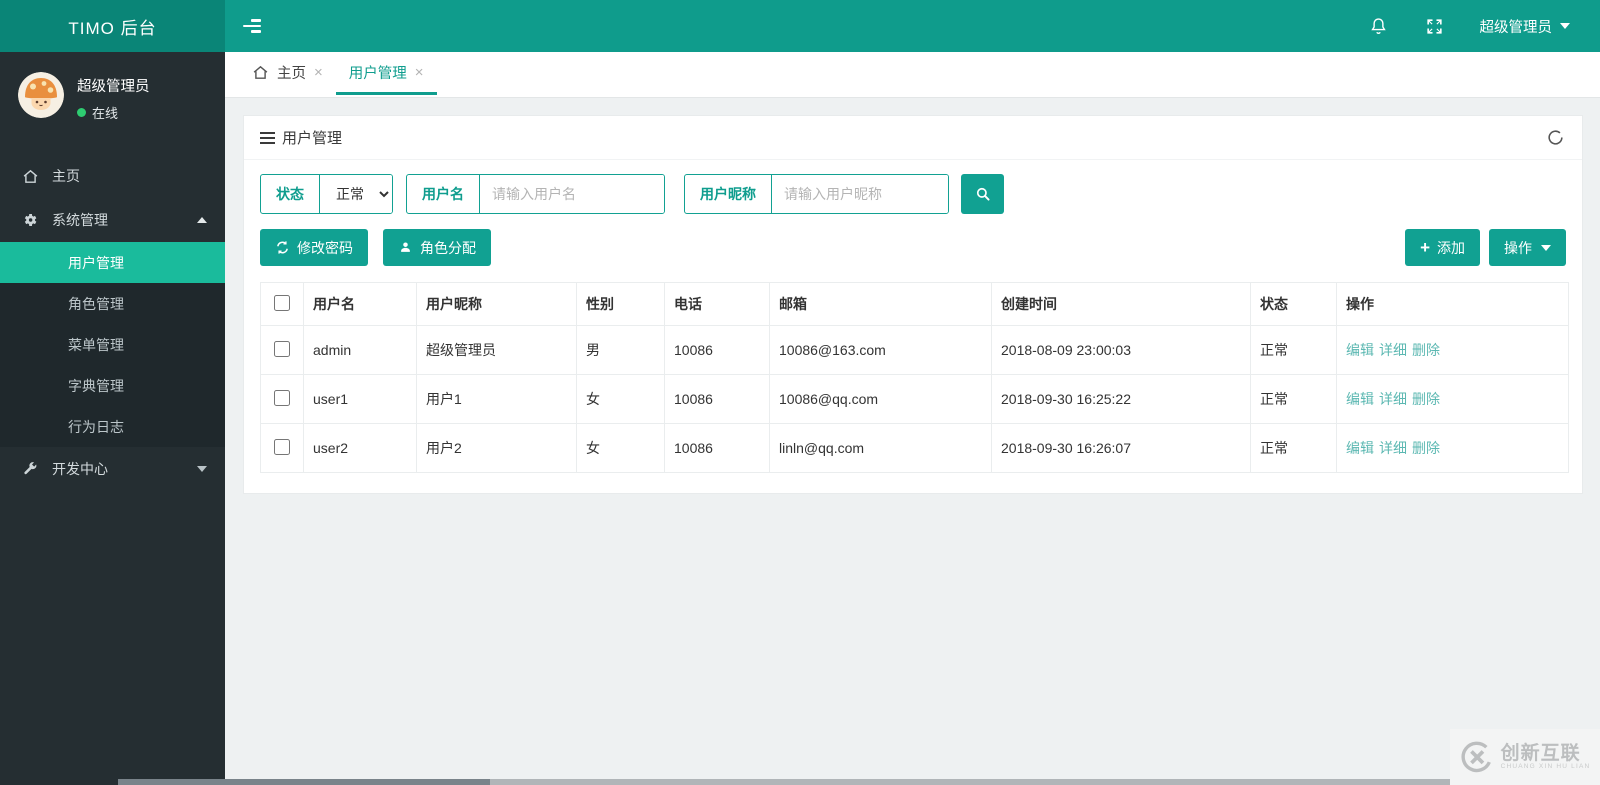  What do you see at coordinates (304, 782) in the screenshot?
I see `scrollbar-thumb` at bounding box center [304, 782].